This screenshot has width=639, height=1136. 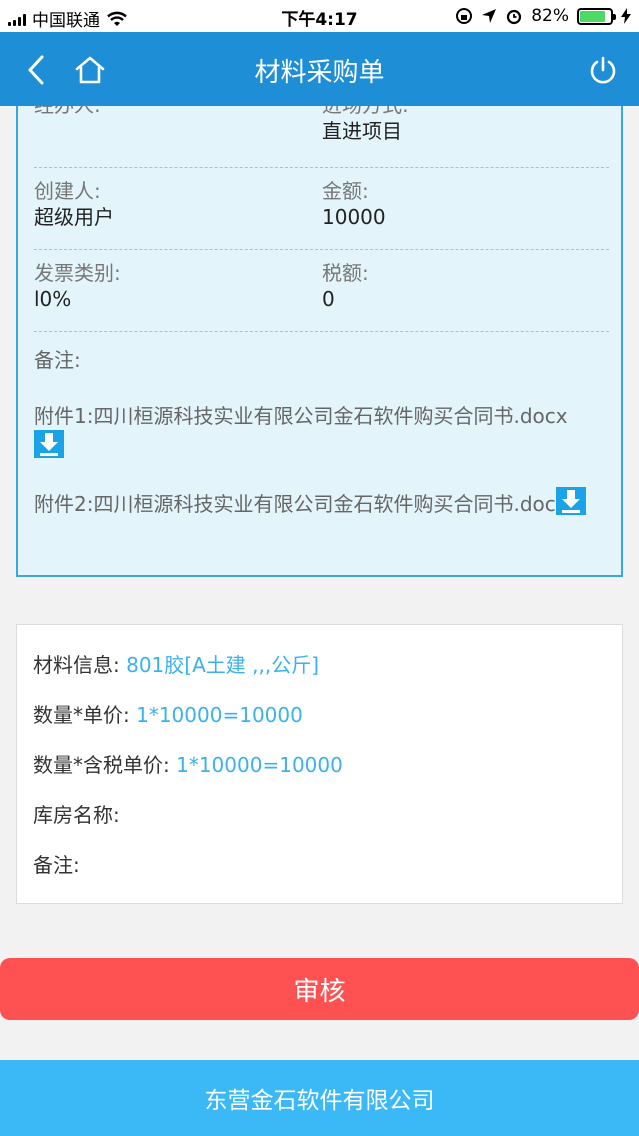 What do you see at coordinates (345, 286) in the screenshot?
I see `tax-field: 税额: 0` at bounding box center [345, 286].